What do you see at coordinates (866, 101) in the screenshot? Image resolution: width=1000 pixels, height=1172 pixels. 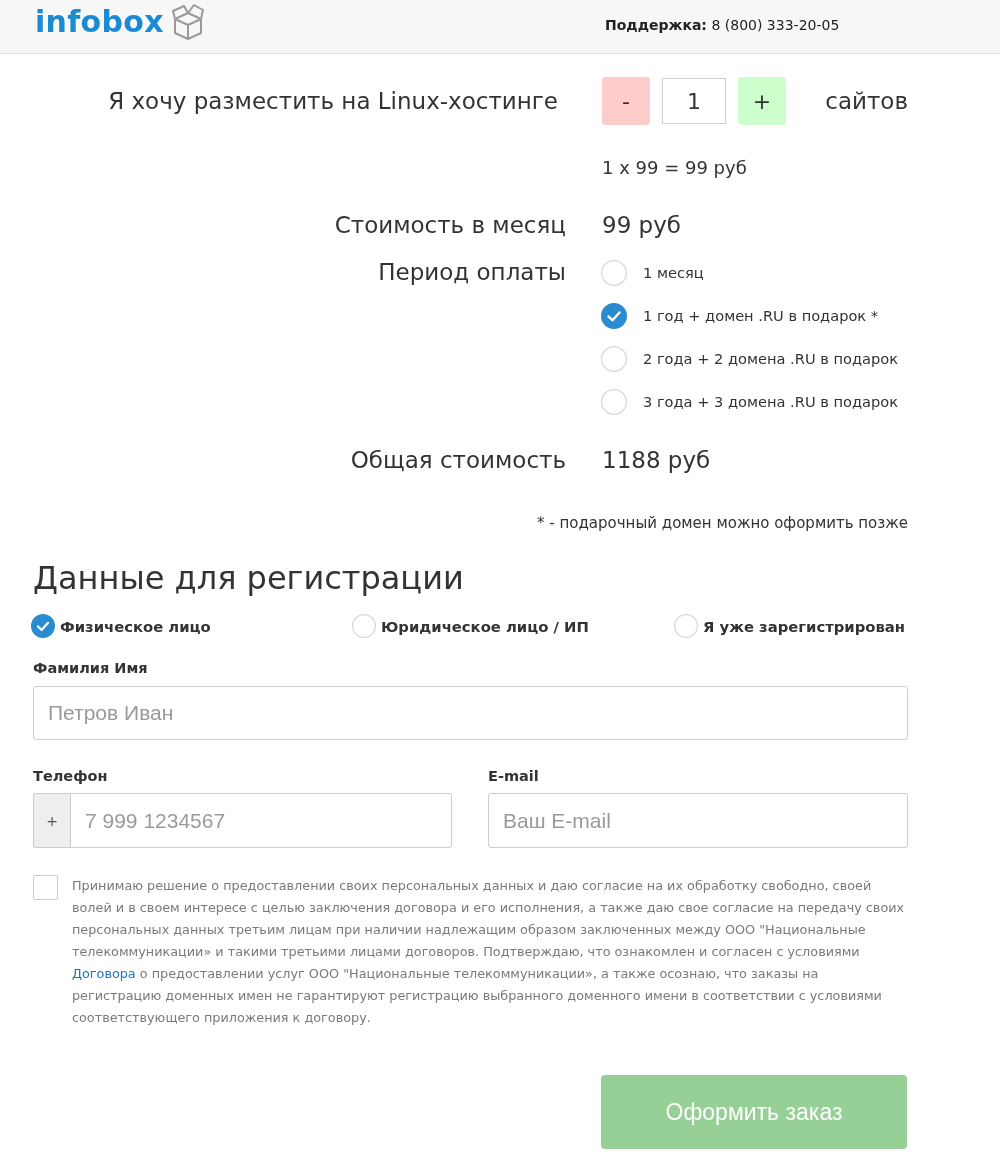 I see `unit-label: сайтов` at bounding box center [866, 101].